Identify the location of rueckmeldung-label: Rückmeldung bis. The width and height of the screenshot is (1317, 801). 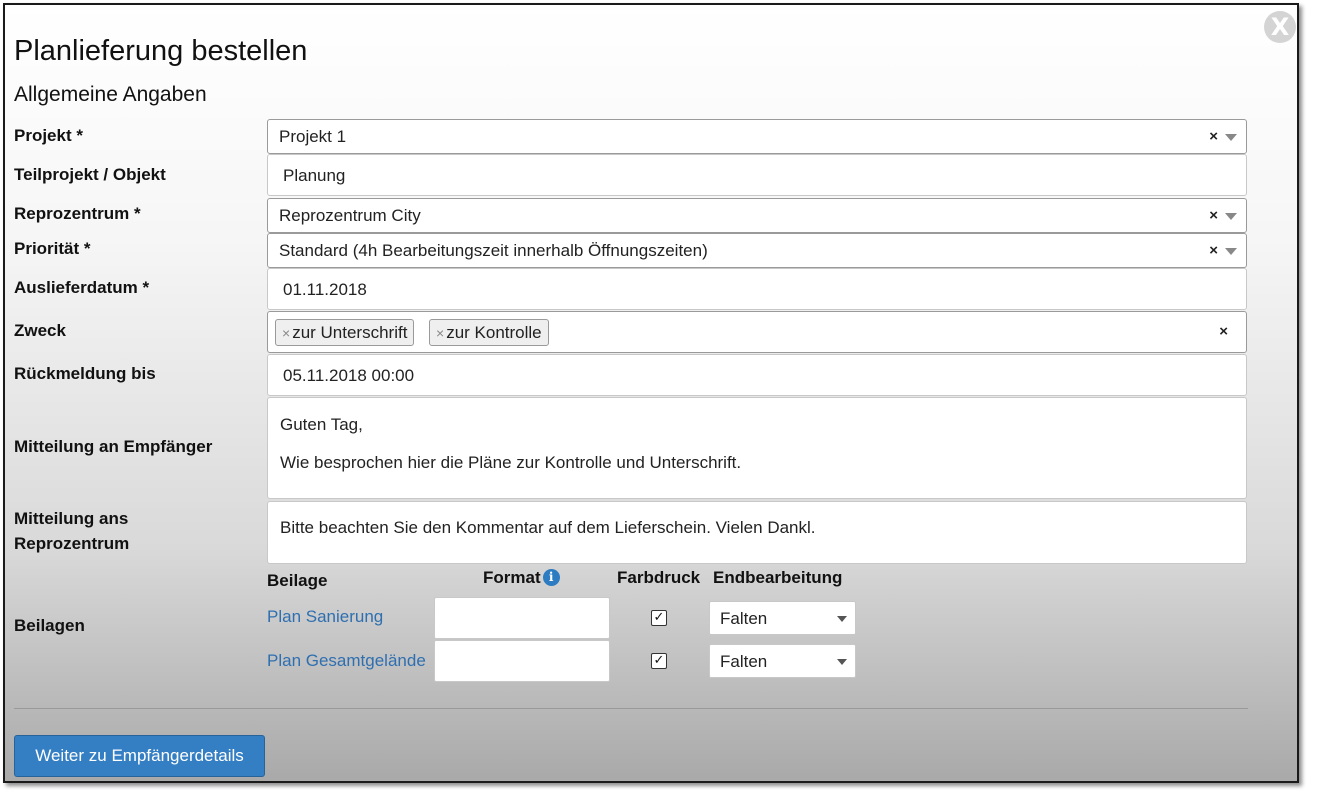
(85, 373).